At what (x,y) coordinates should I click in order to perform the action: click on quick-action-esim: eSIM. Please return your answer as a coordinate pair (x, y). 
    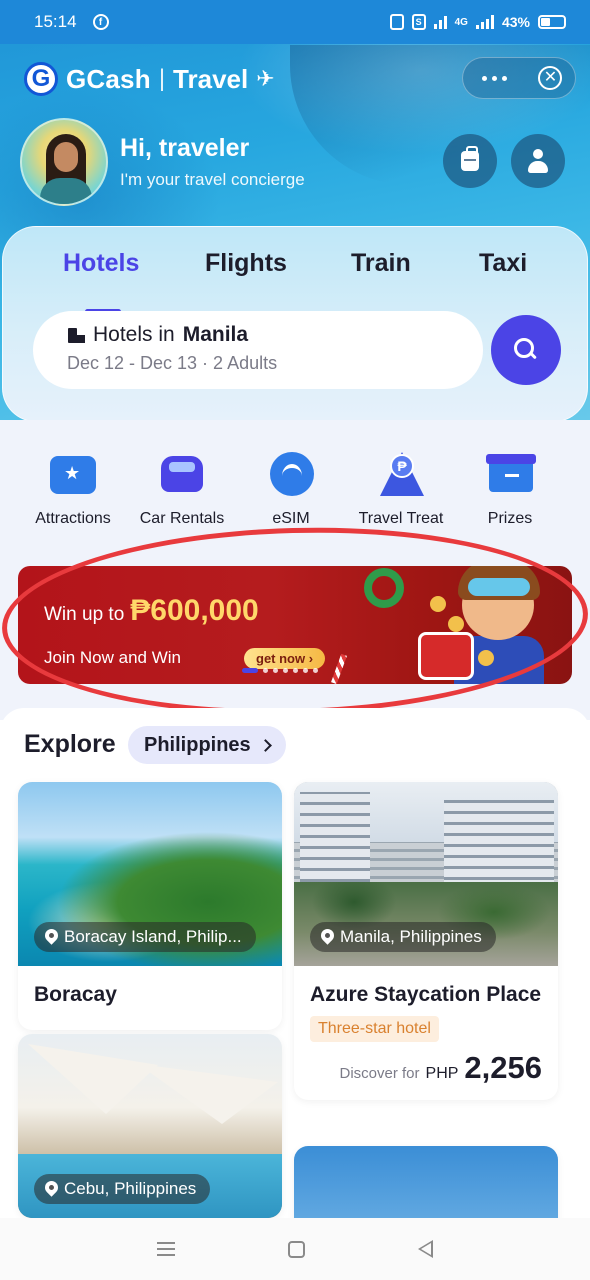
    Looking at the image, I should click on (291, 488).